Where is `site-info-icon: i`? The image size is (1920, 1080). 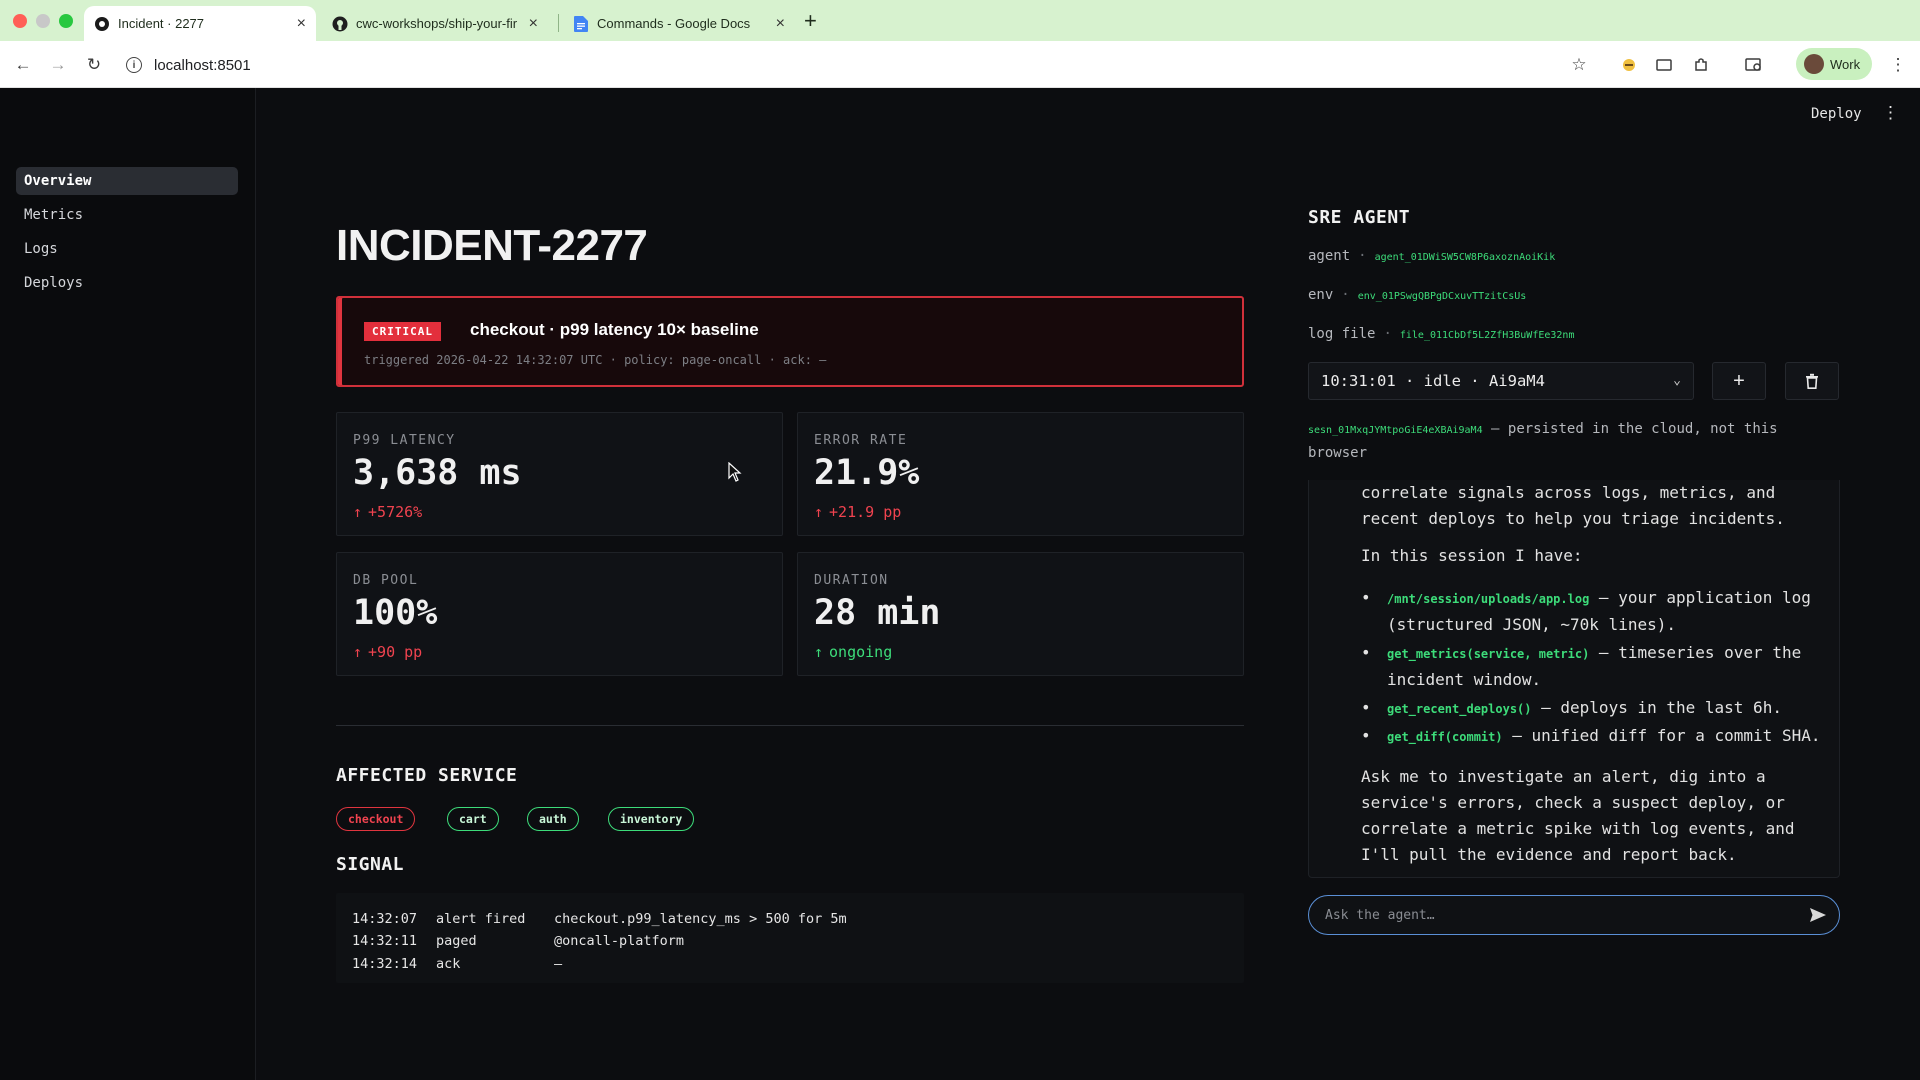
site-info-icon: i is located at coordinates (134, 65).